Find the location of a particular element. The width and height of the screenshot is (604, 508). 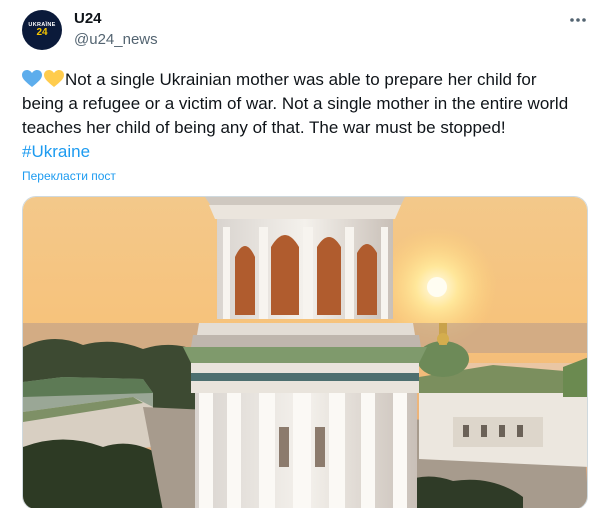

avatar-logo-number: 24 is located at coordinates (42, 32).